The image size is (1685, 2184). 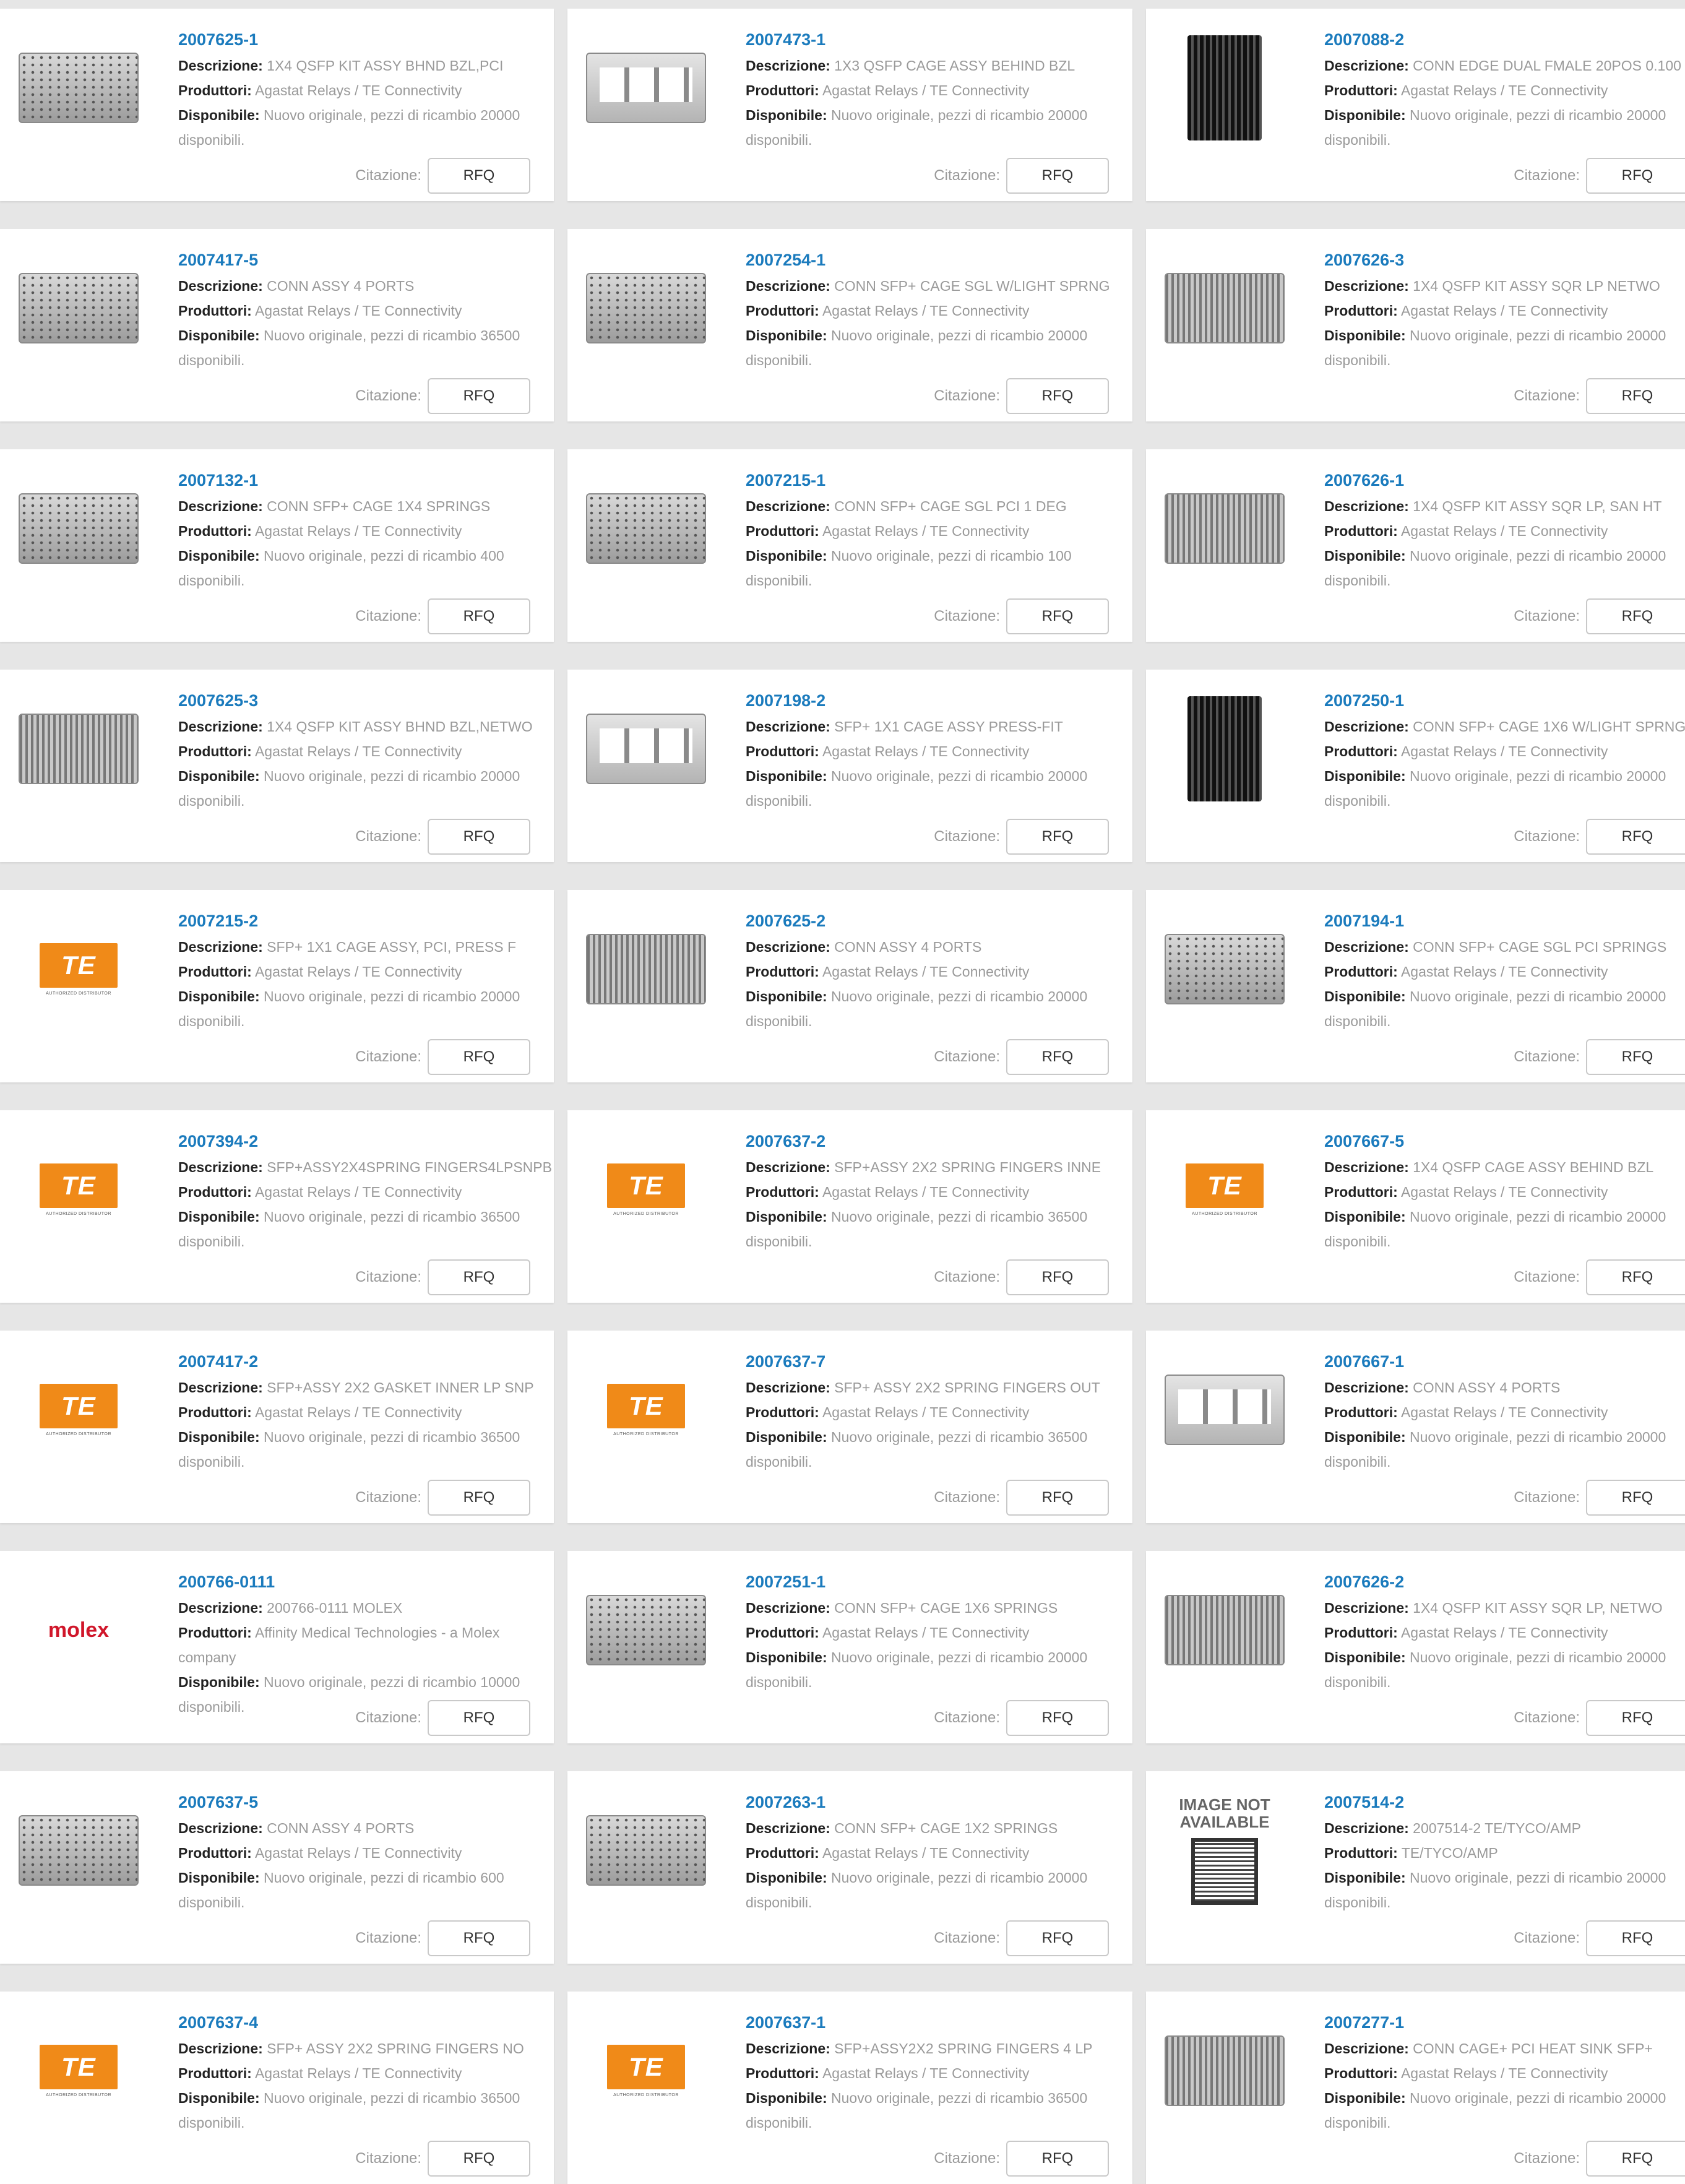 I want to click on quote-label: Citazione:, so click(x=967, y=616).